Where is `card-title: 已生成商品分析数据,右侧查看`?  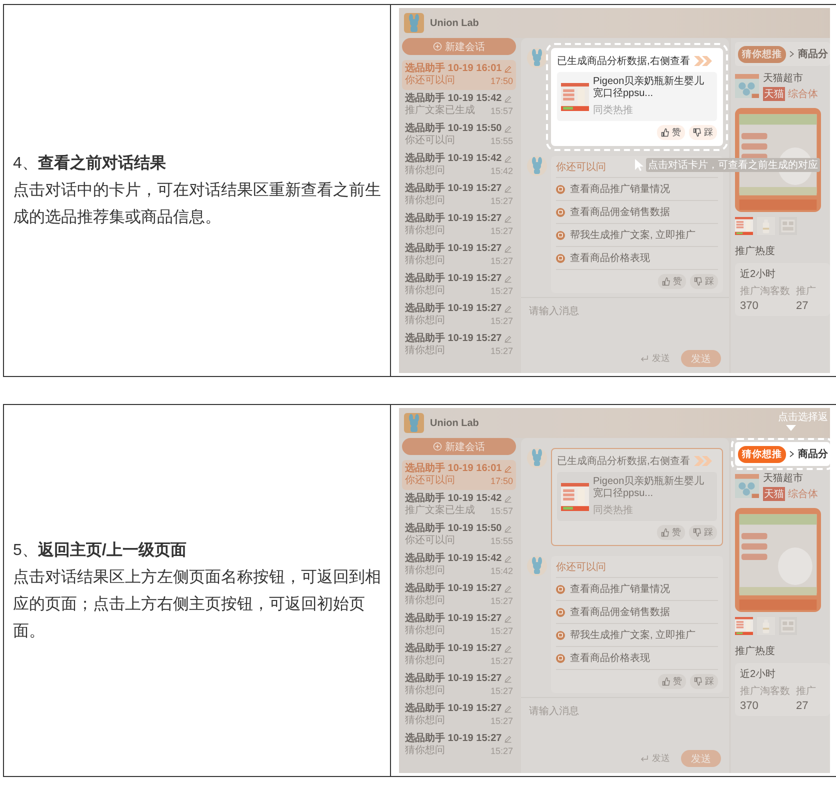 card-title: 已生成商品分析数据,右侧查看 is located at coordinates (623, 61).